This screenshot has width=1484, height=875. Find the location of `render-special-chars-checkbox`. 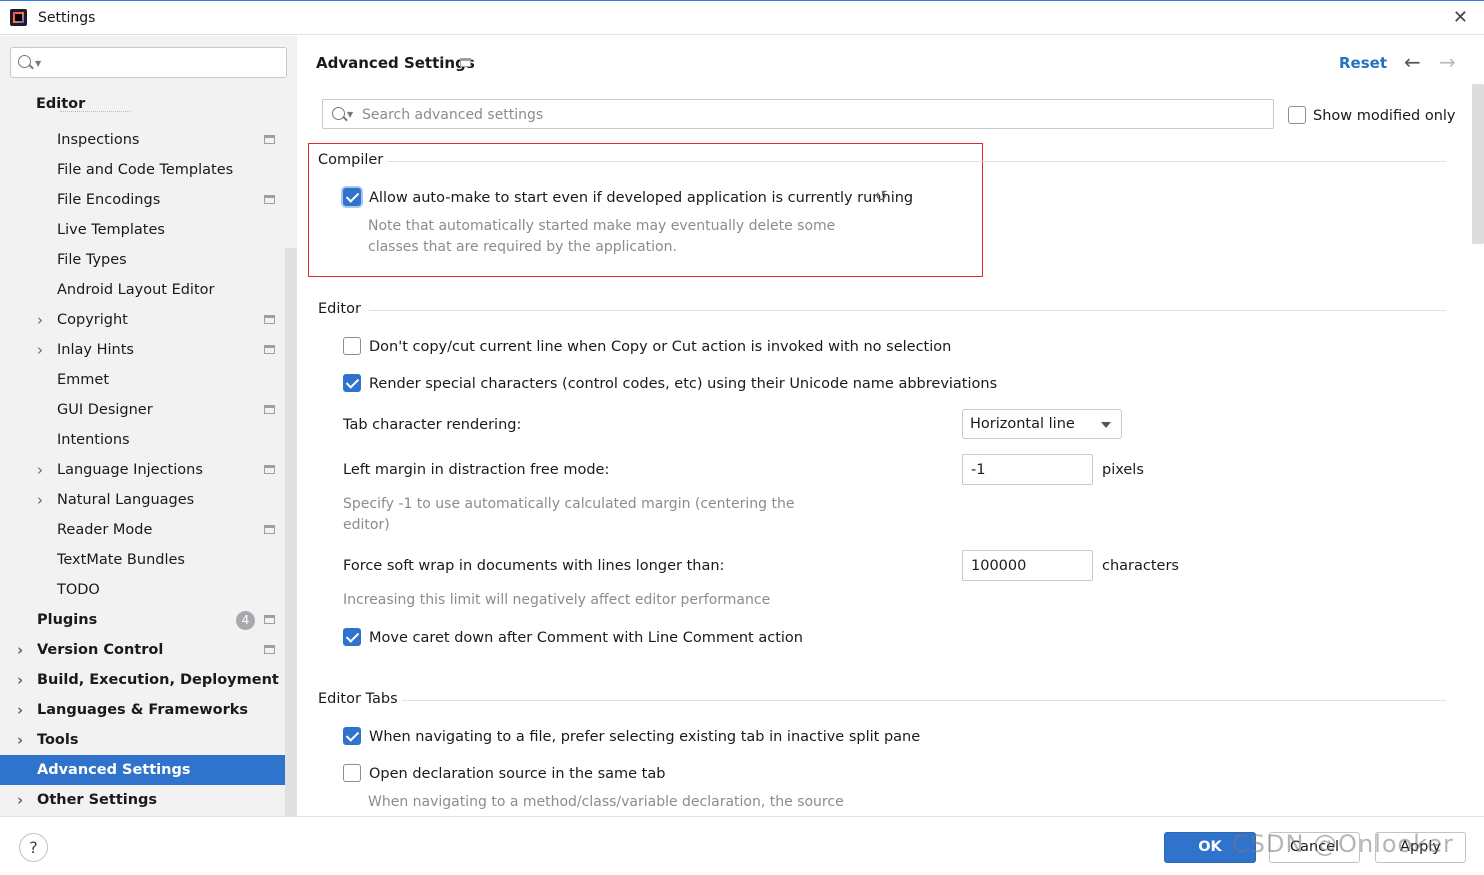

render-special-chars-checkbox is located at coordinates (352, 383).